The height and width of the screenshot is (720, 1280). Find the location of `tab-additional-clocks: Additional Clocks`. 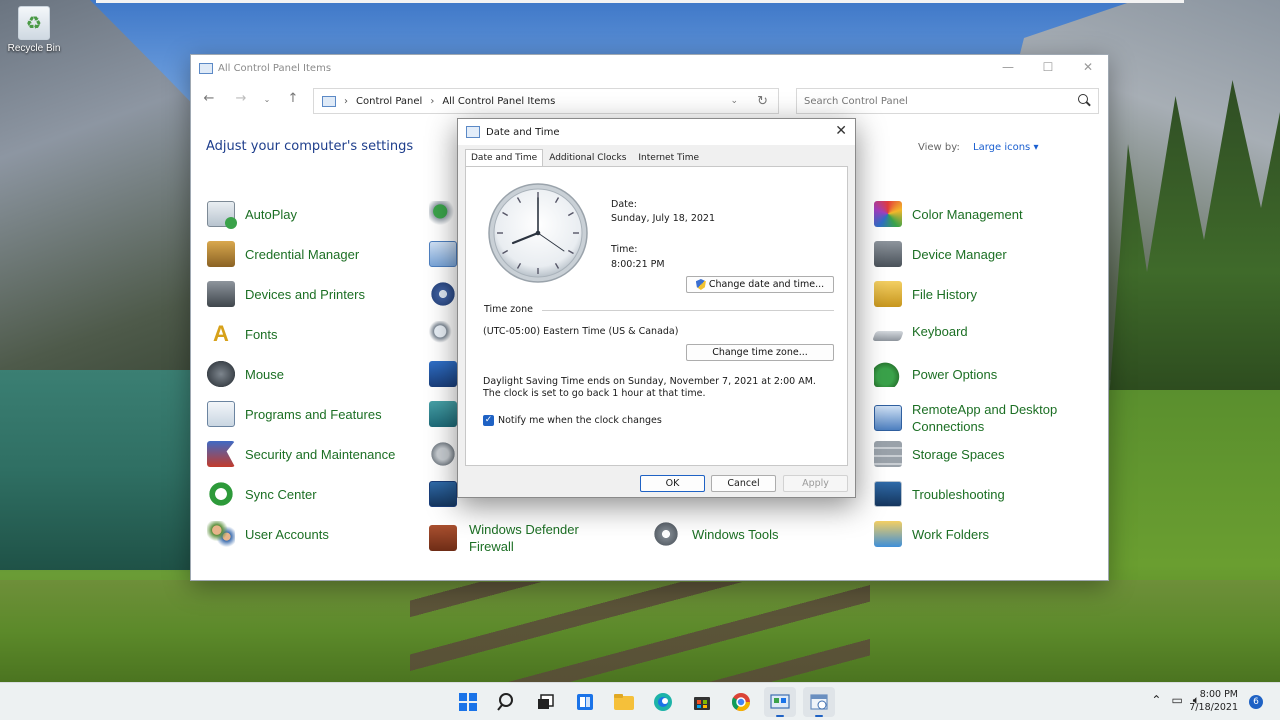

tab-additional-clocks: Additional Clocks is located at coordinates (587, 158).